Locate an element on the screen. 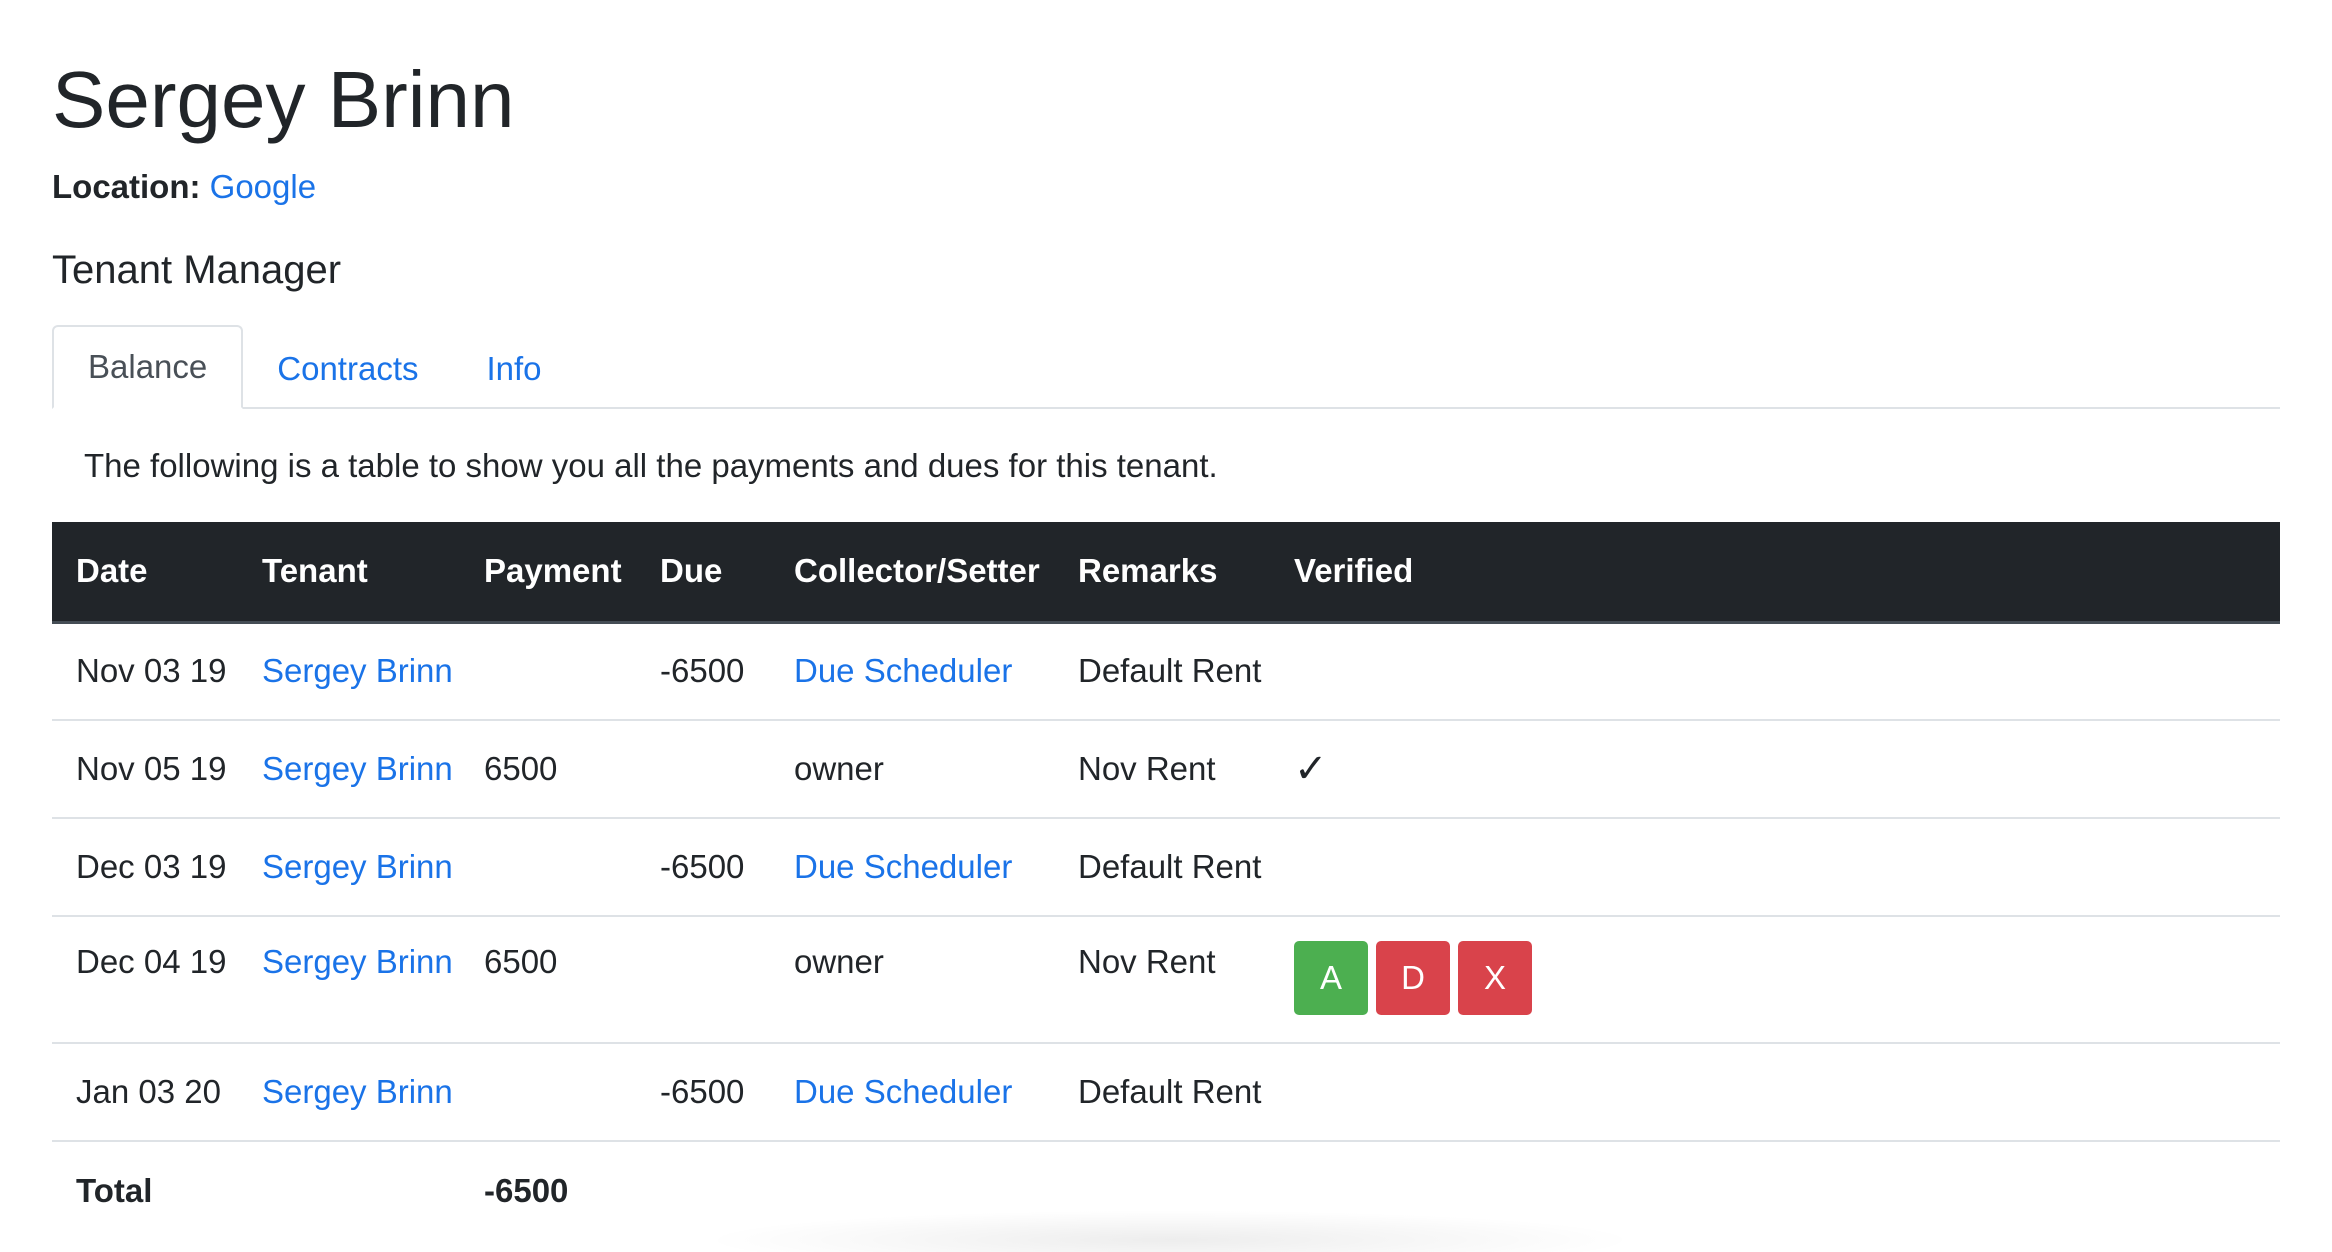 This screenshot has width=2332, height=1252. column-header-date: Date is located at coordinates (145, 573).